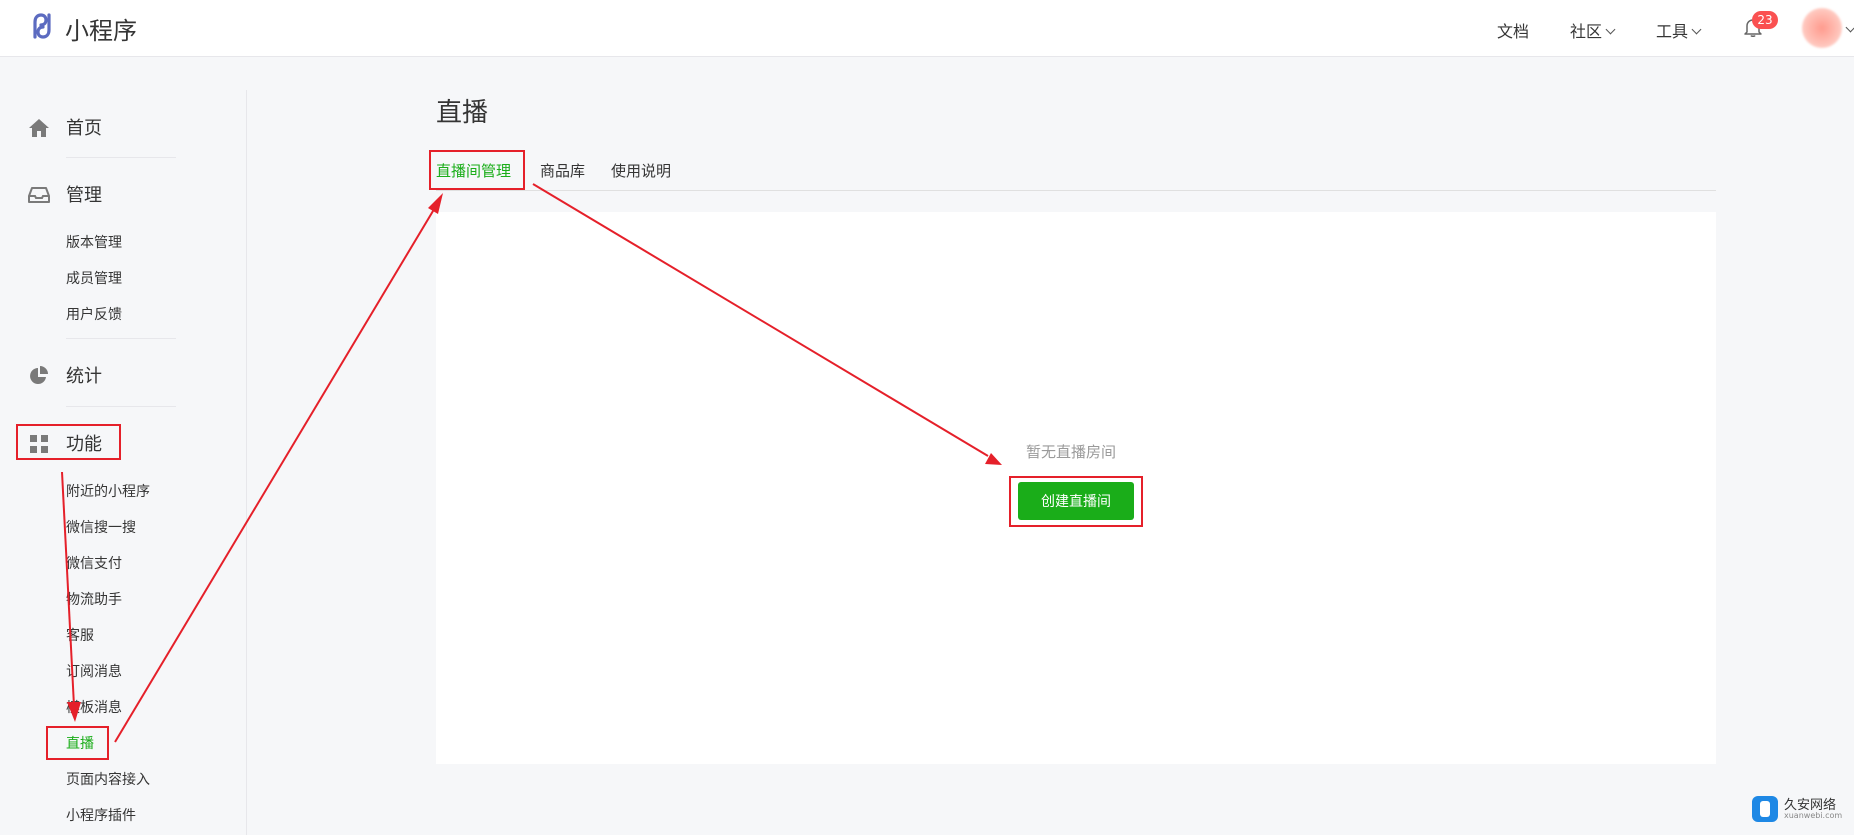 This screenshot has height=835, width=1854. Describe the element at coordinates (477, 170) in the screenshot. I see `highlight-box-tab` at that location.